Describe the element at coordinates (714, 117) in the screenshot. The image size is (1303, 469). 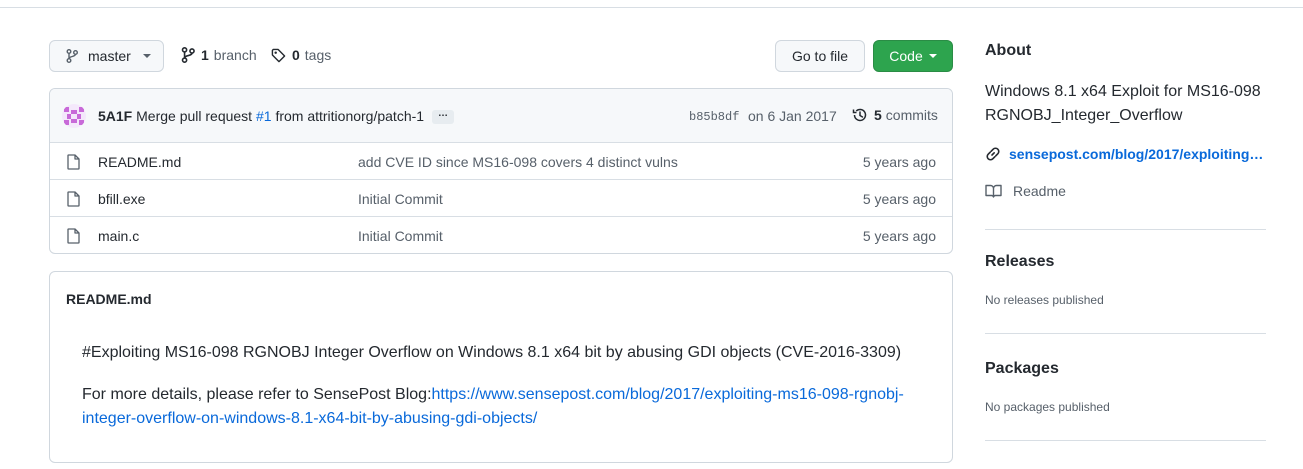
I see `commit-sha: b85b8df` at that location.